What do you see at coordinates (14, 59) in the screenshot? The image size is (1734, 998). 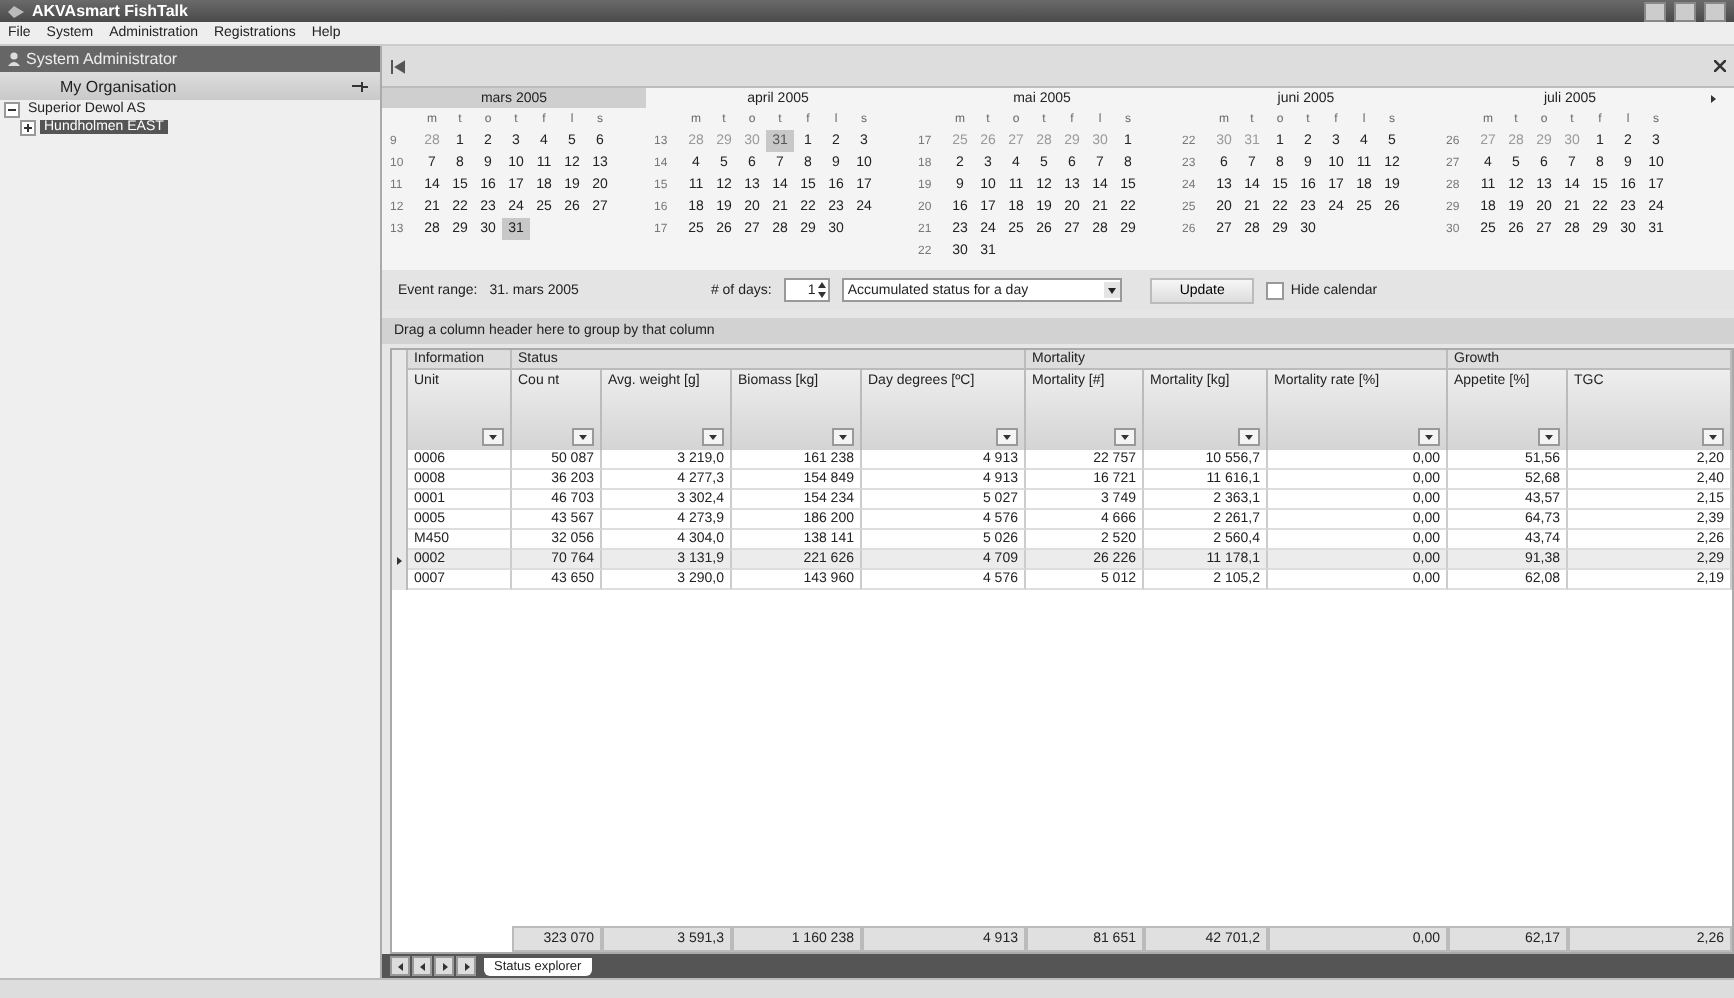 I see `user-icon` at bounding box center [14, 59].